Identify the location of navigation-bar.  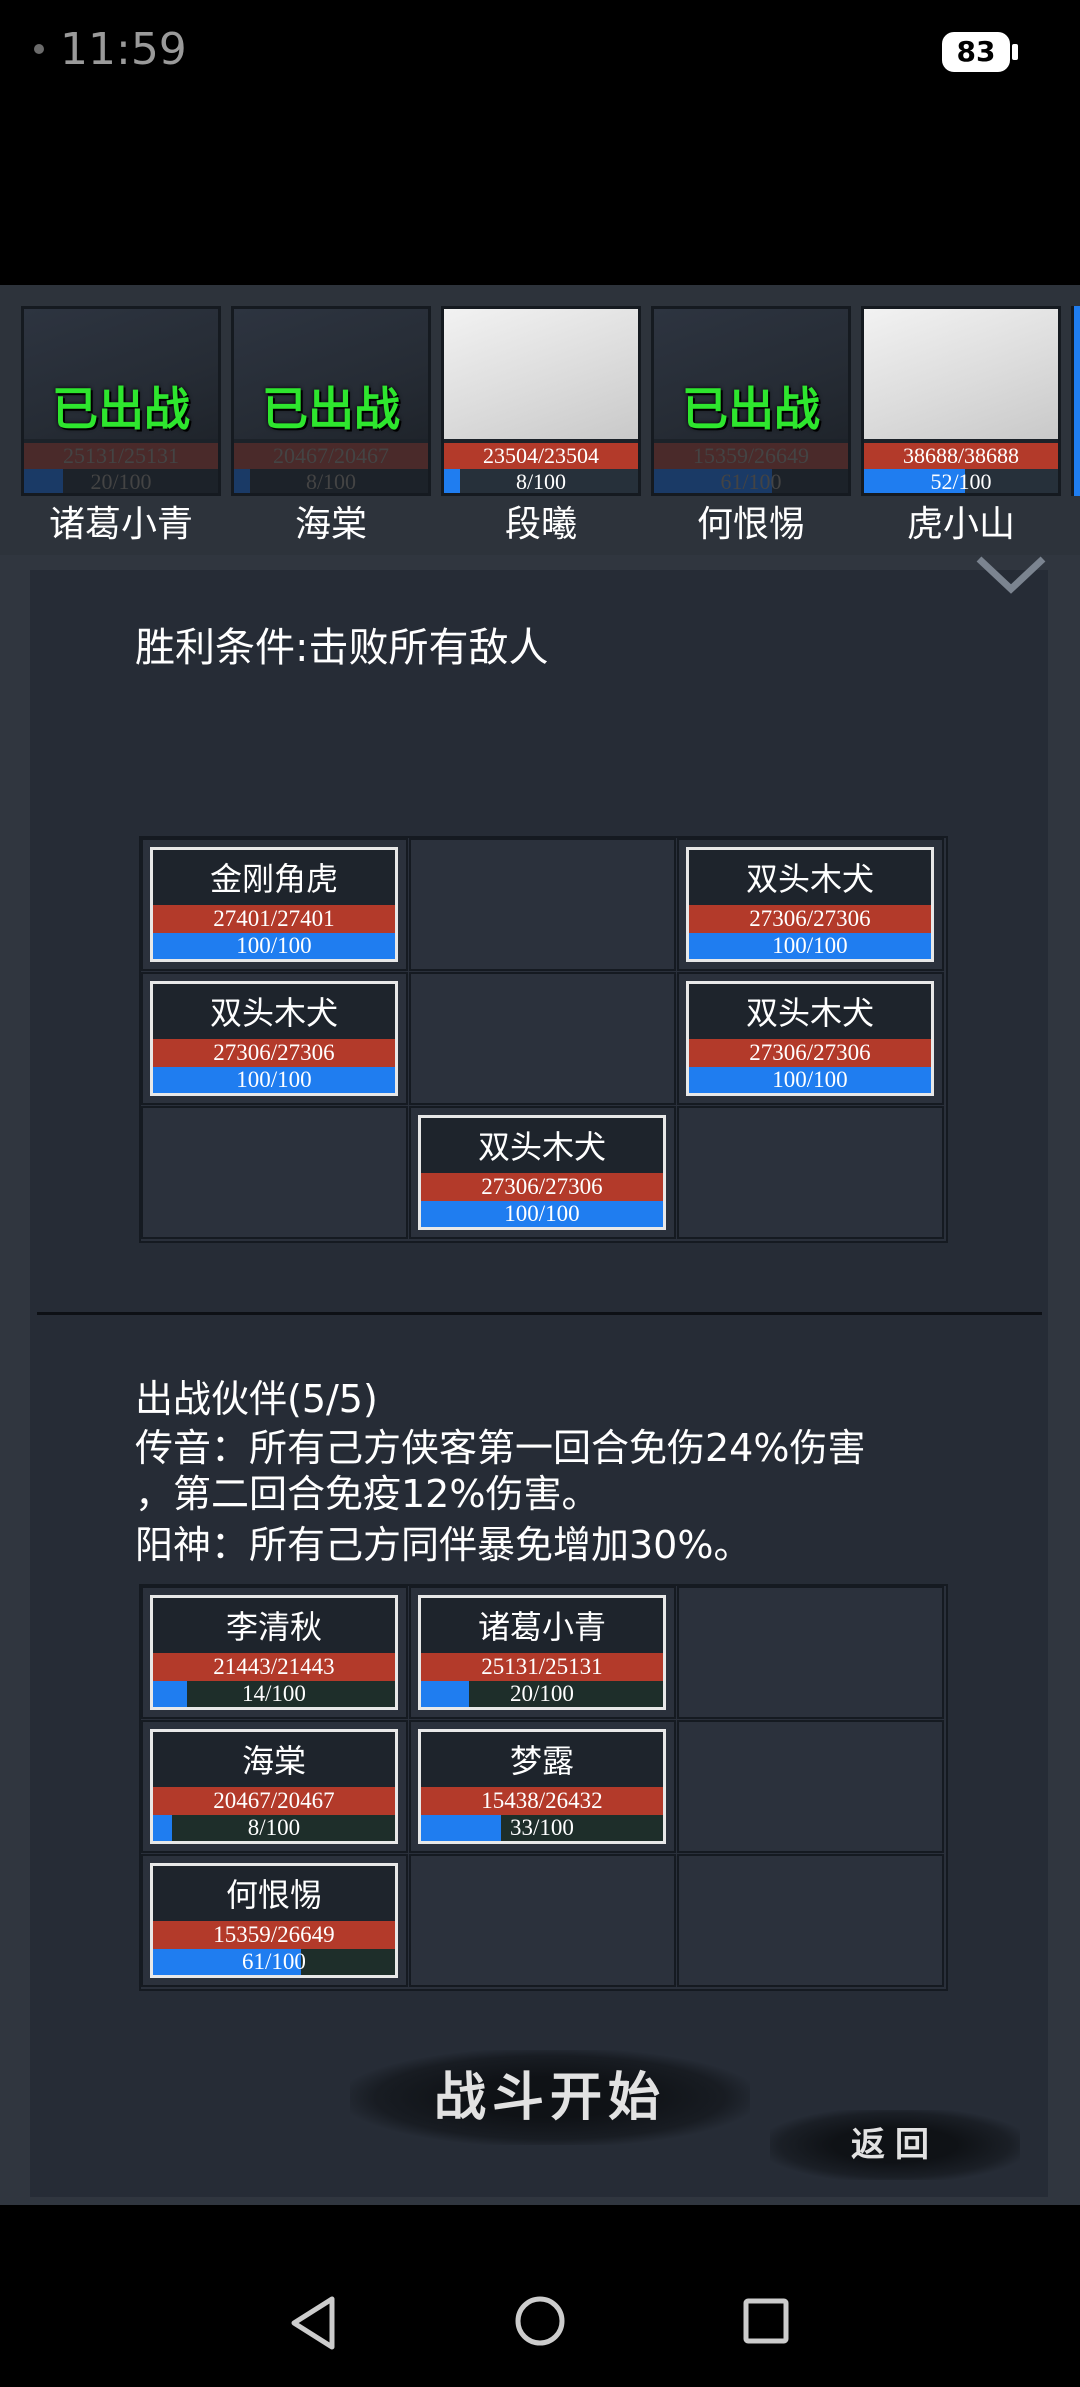
(540, 2296).